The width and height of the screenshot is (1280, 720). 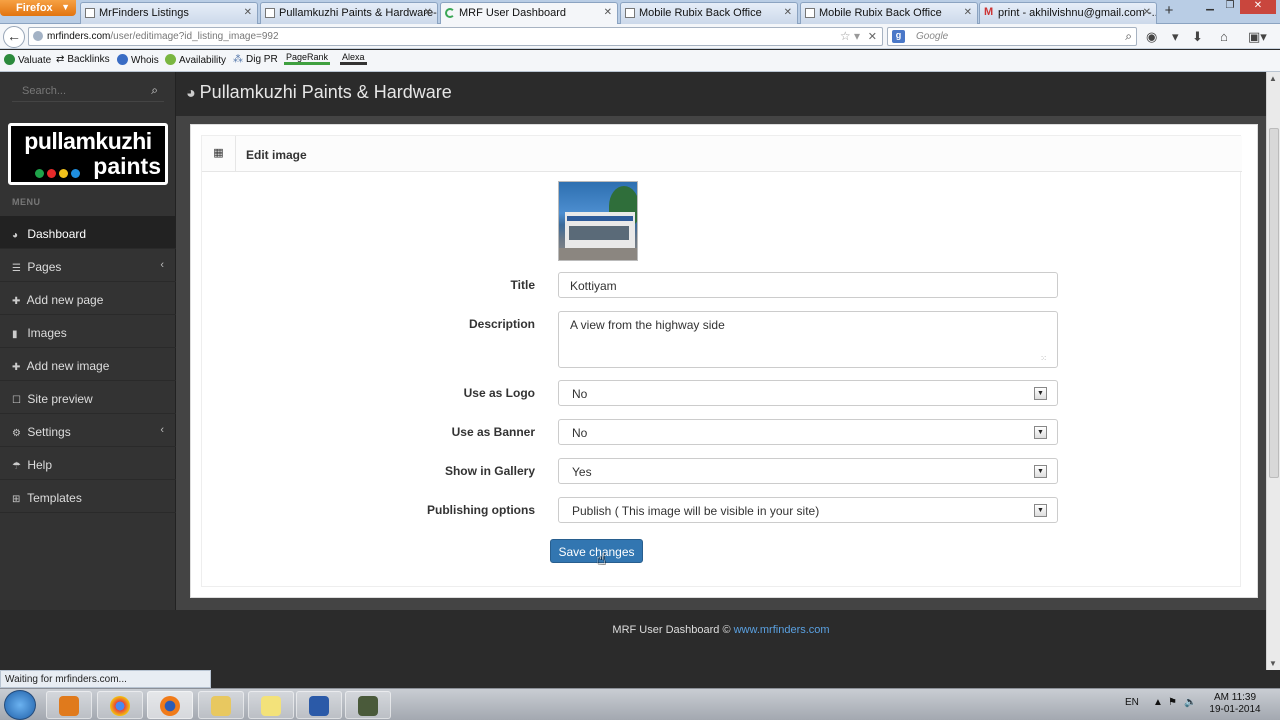 What do you see at coordinates (20, 705) in the screenshot?
I see `start-button` at bounding box center [20, 705].